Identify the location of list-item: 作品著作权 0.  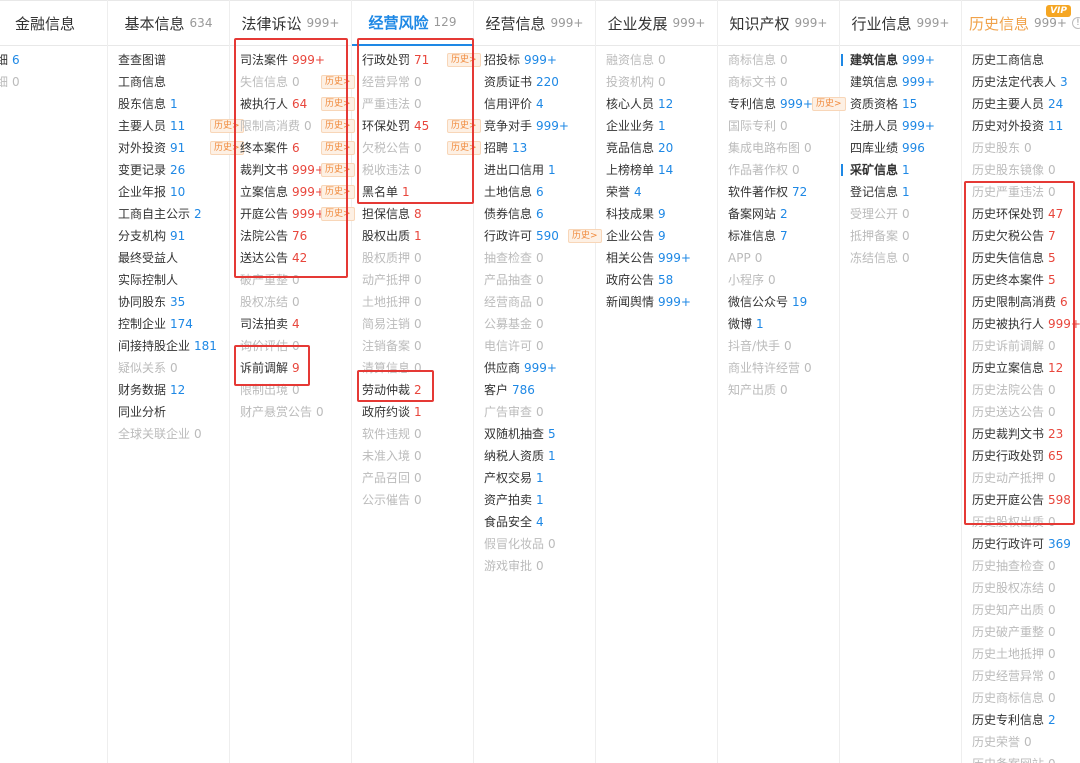
(783, 170).